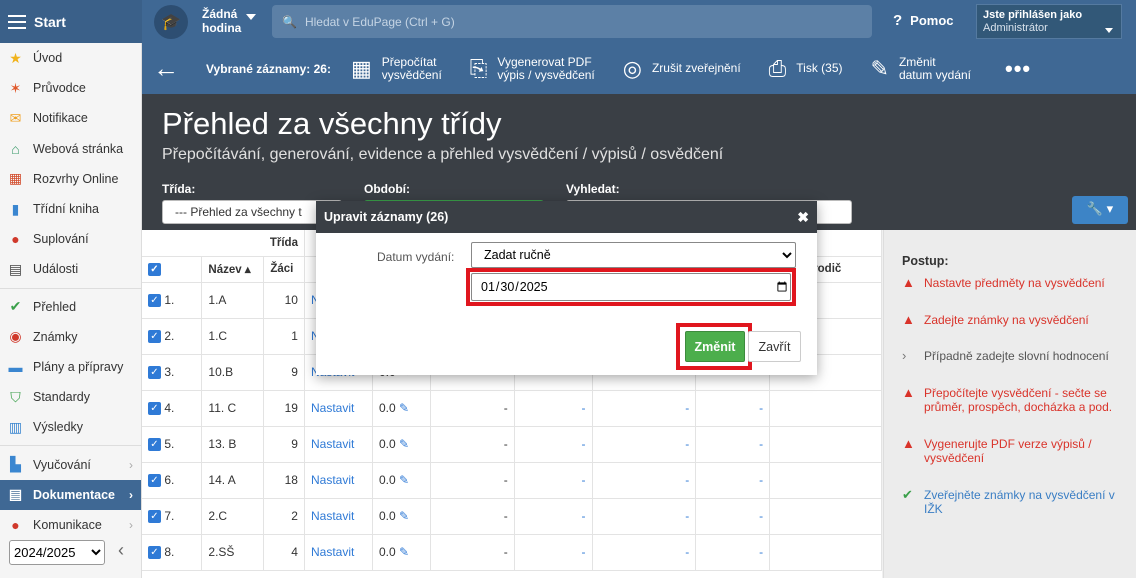  I want to click on table-row: ✓ 5. 13. B 9 Nastavit 0.0 ✎ - - - -, so click(512, 444).